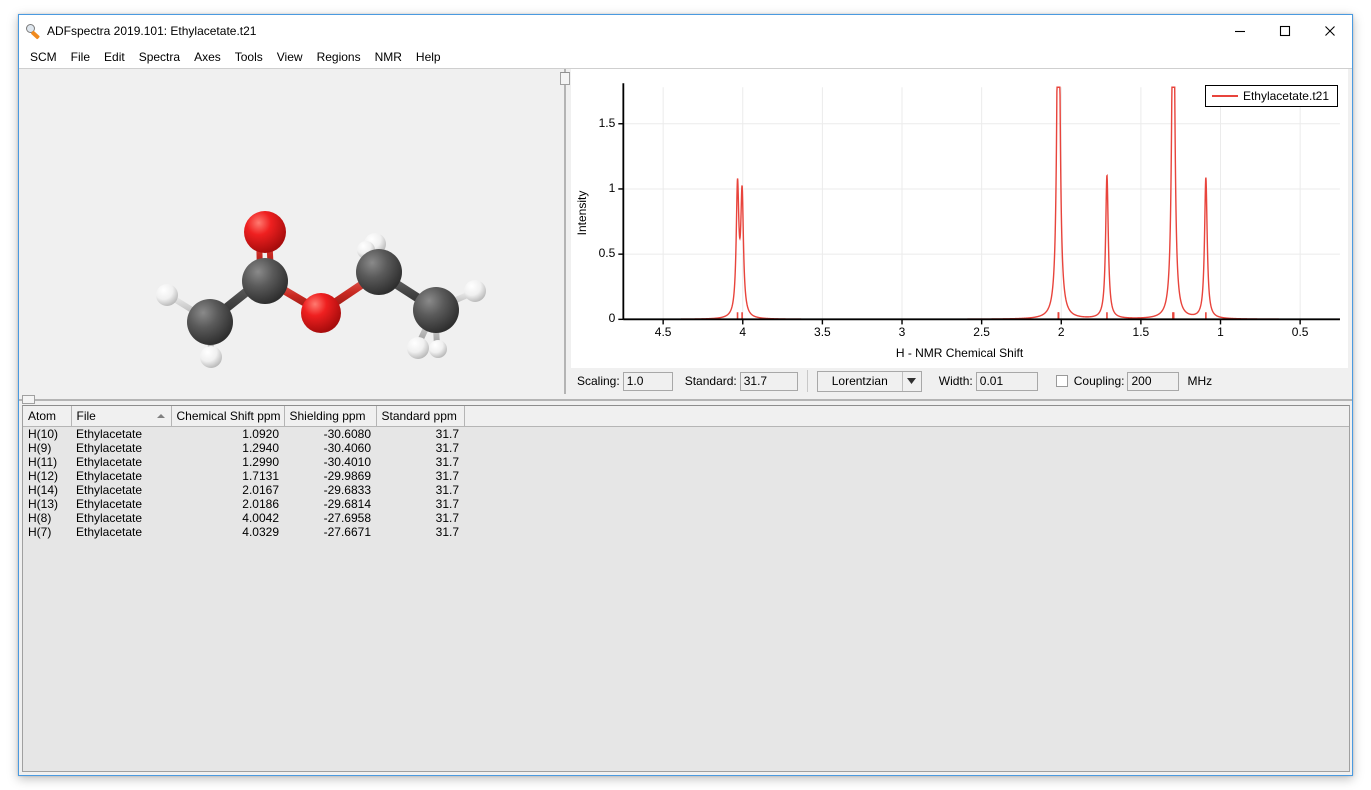 The image size is (1371, 790). Describe the element at coordinates (565, 78) in the screenshot. I see `splitter-grip` at that location.